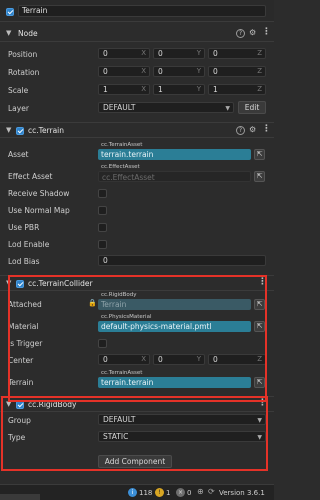  I want to click on error-count: 0, so click(189, 493).